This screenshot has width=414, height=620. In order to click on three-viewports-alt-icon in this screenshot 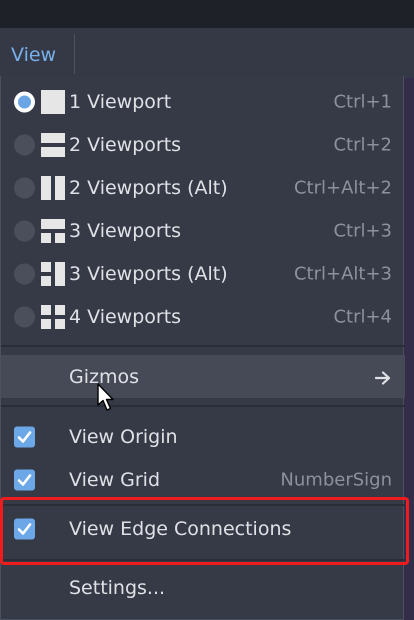, I will do `click(53, 273)`.